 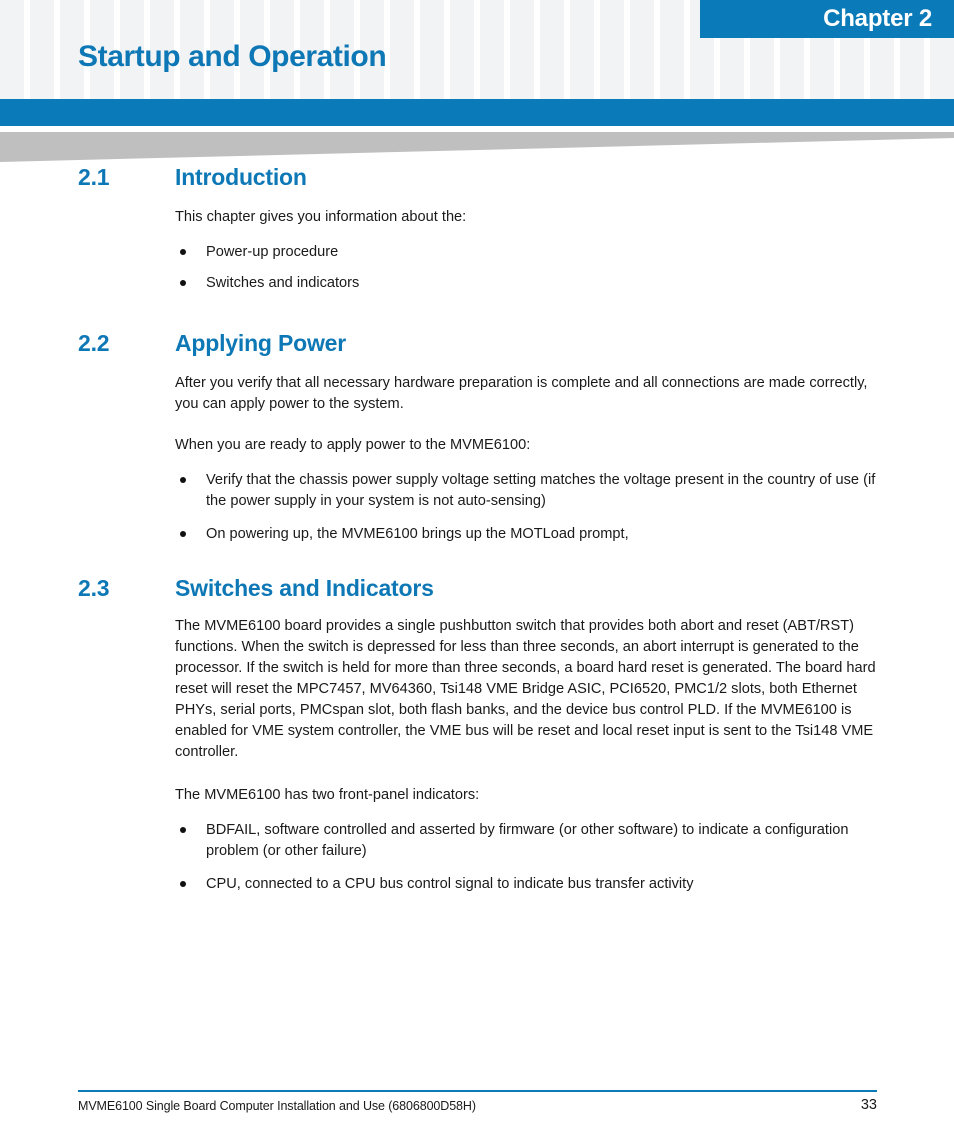 I want to click on section-number: 2.3, so click(x=94, y=588).